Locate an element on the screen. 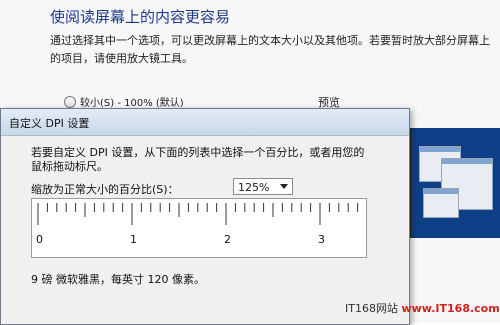  scale-percentage-select: 125% is located at coordinates (263, 186).